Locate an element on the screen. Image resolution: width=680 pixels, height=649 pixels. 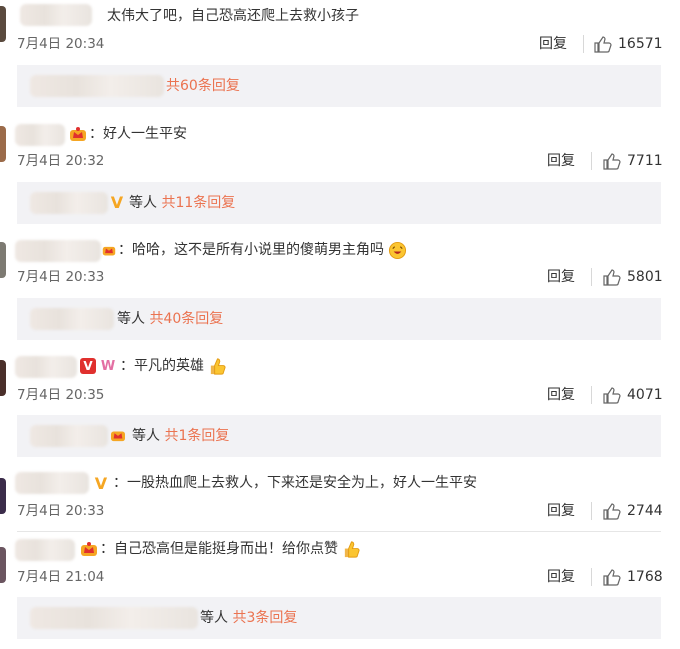
view-replies-link: 共11条回复 is located at coordinates (198, 203).